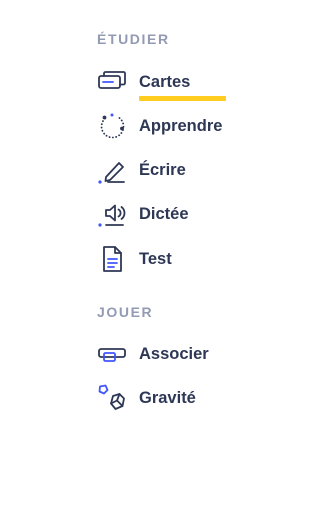 The width and height of the screenshot is (320, 512). Describe the element at coordinates (112, 398) in the screenshot. I see `gravity-asteroid-icon` at that location.